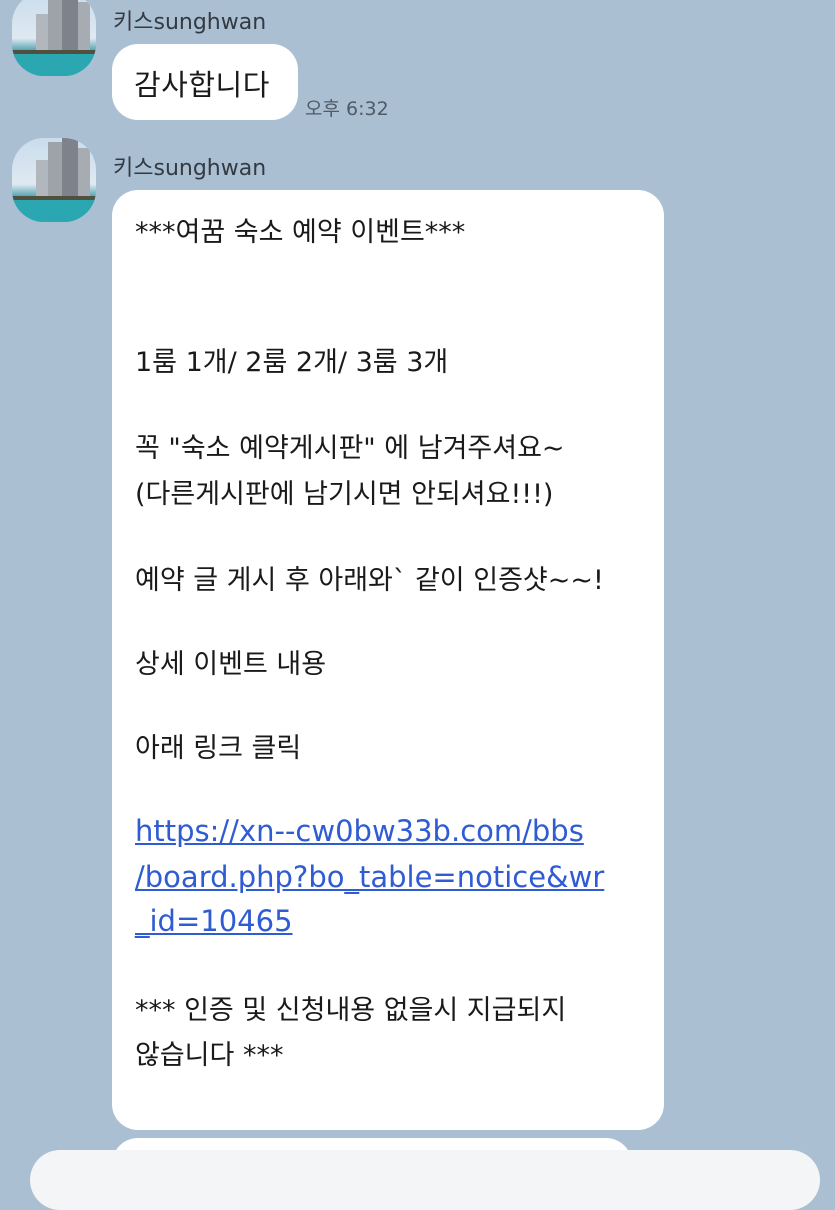  I want to click on message-line: 않습니다 ***, so click(209, 1055).